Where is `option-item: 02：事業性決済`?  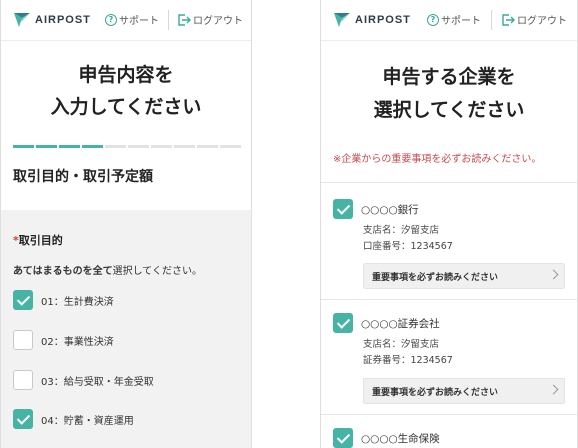
option-item: 02：事業性決済 is located at coordinates (63, 340).